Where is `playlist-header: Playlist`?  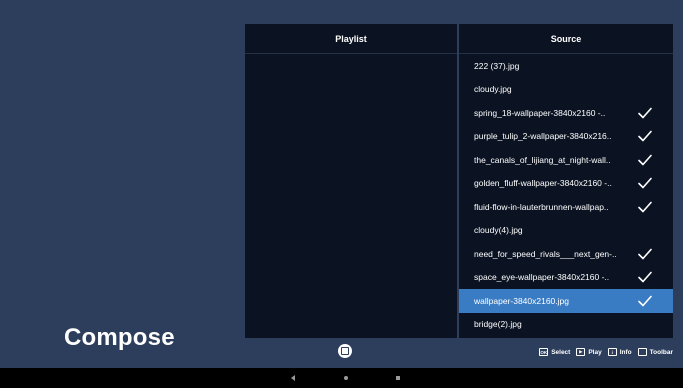
playlist-header: Playlist is located at coordinates (351, 39).